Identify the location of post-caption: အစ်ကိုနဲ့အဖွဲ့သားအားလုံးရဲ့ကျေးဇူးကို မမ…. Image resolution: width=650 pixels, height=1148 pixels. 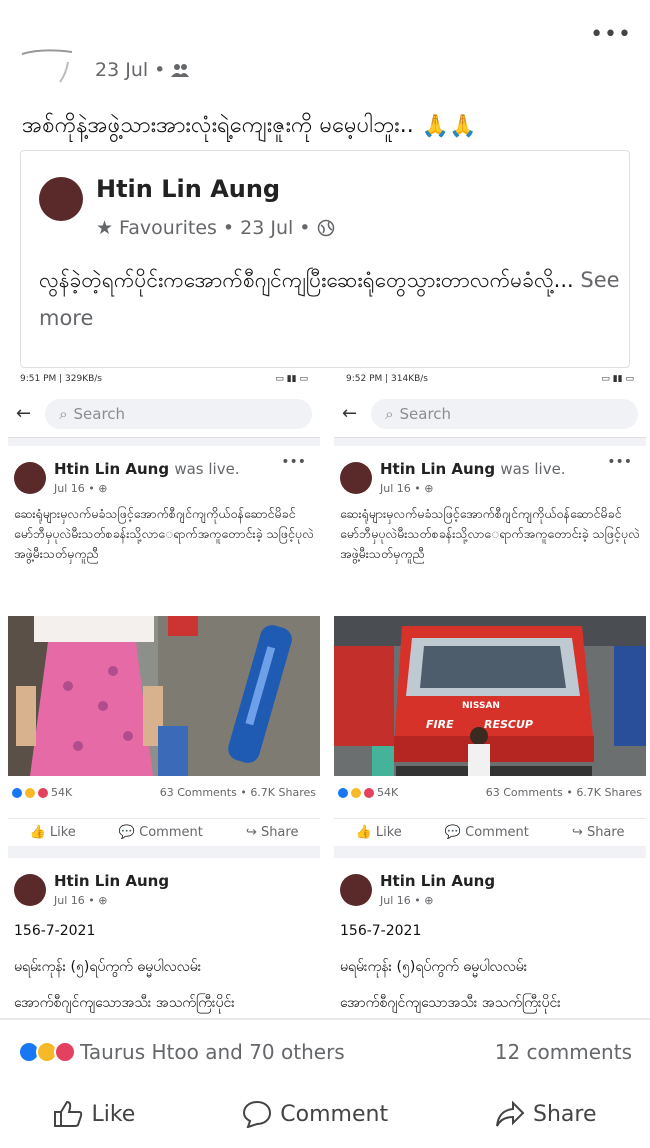
(249, 126).